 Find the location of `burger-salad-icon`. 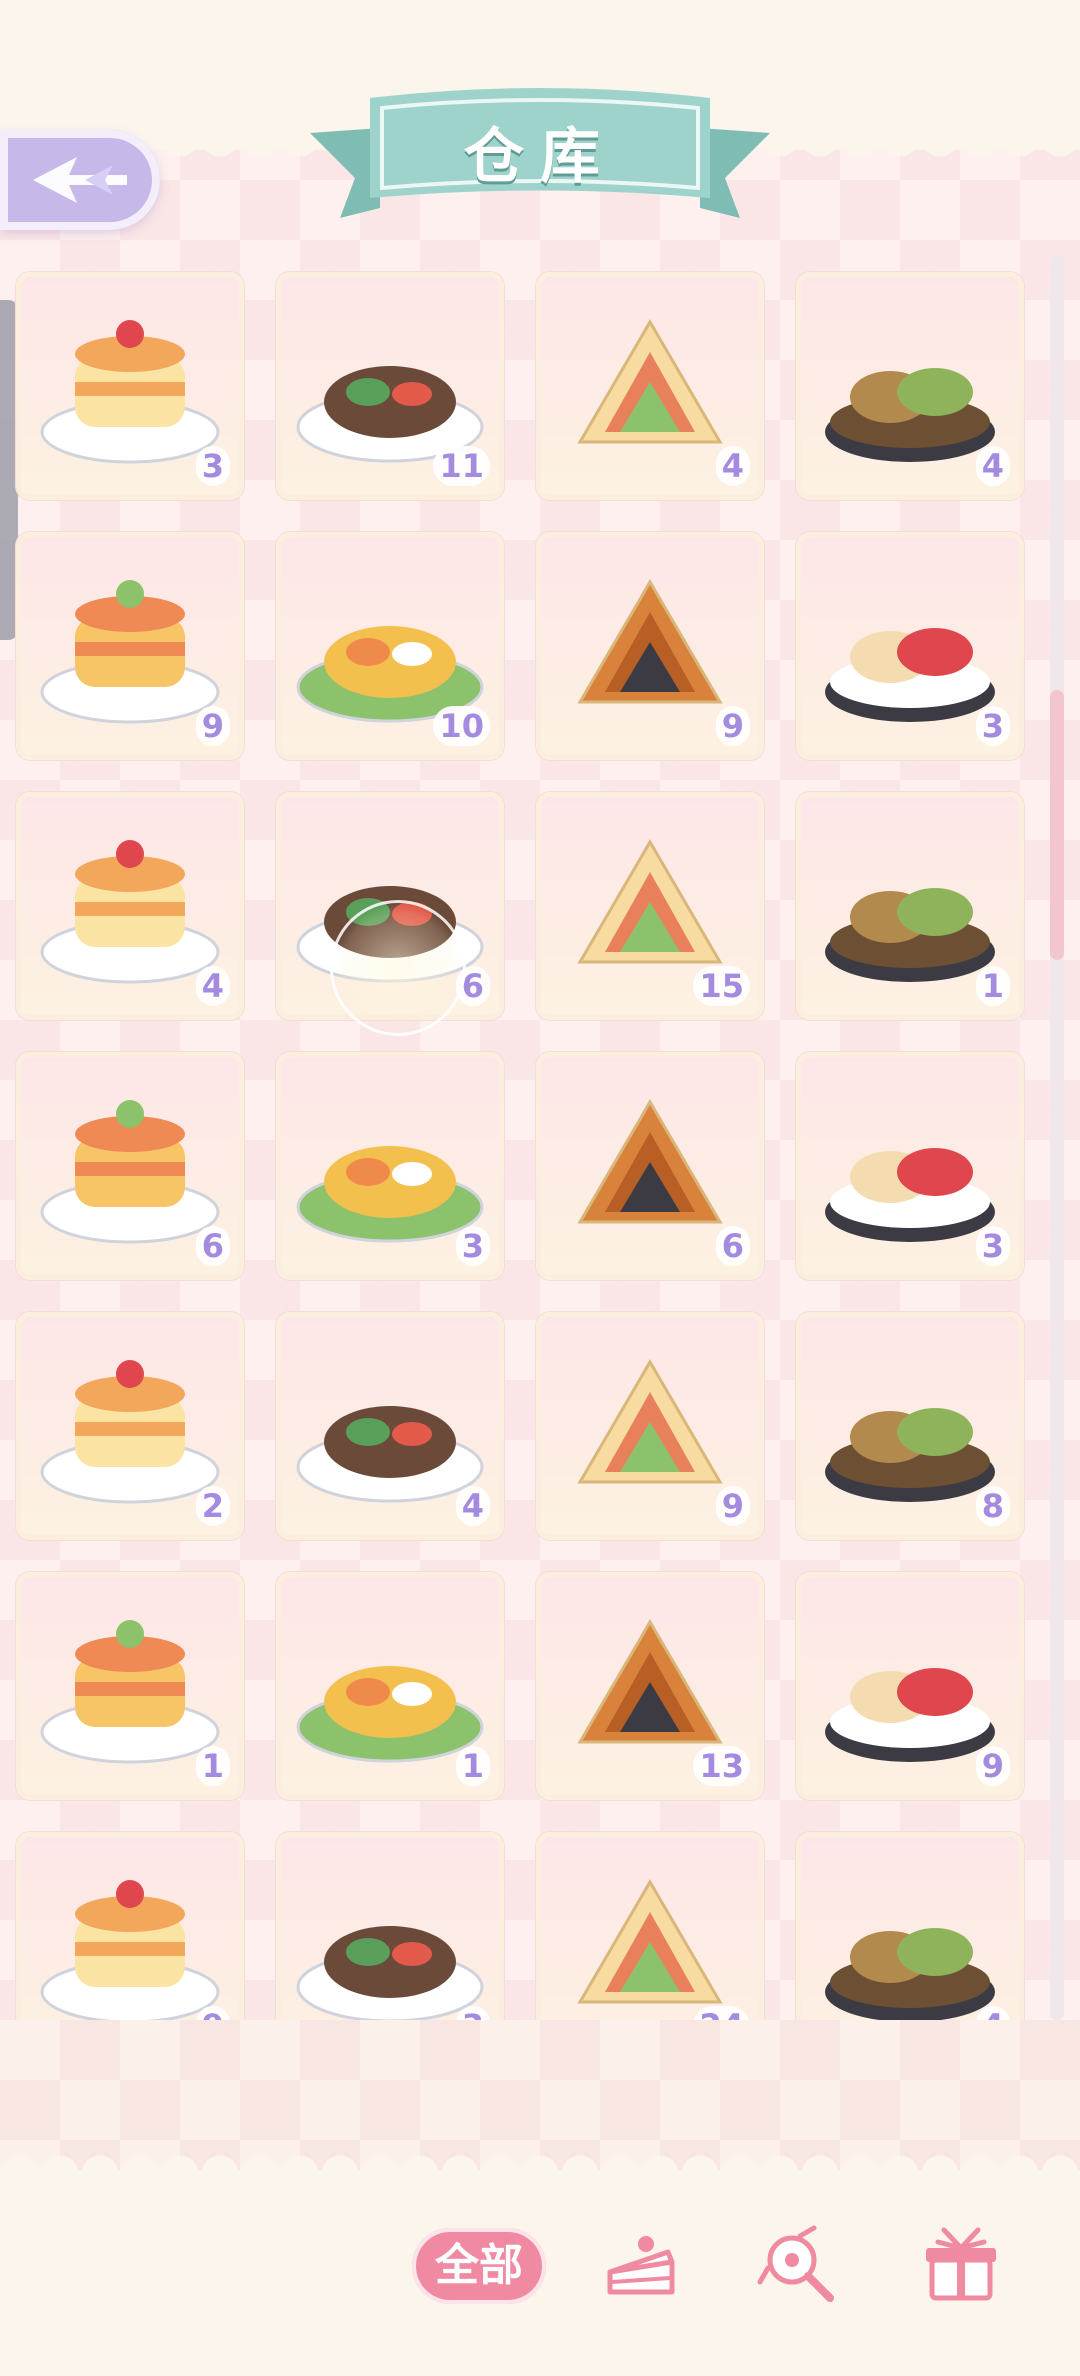

burger-salad-icon is located at coordinates (130, 637).